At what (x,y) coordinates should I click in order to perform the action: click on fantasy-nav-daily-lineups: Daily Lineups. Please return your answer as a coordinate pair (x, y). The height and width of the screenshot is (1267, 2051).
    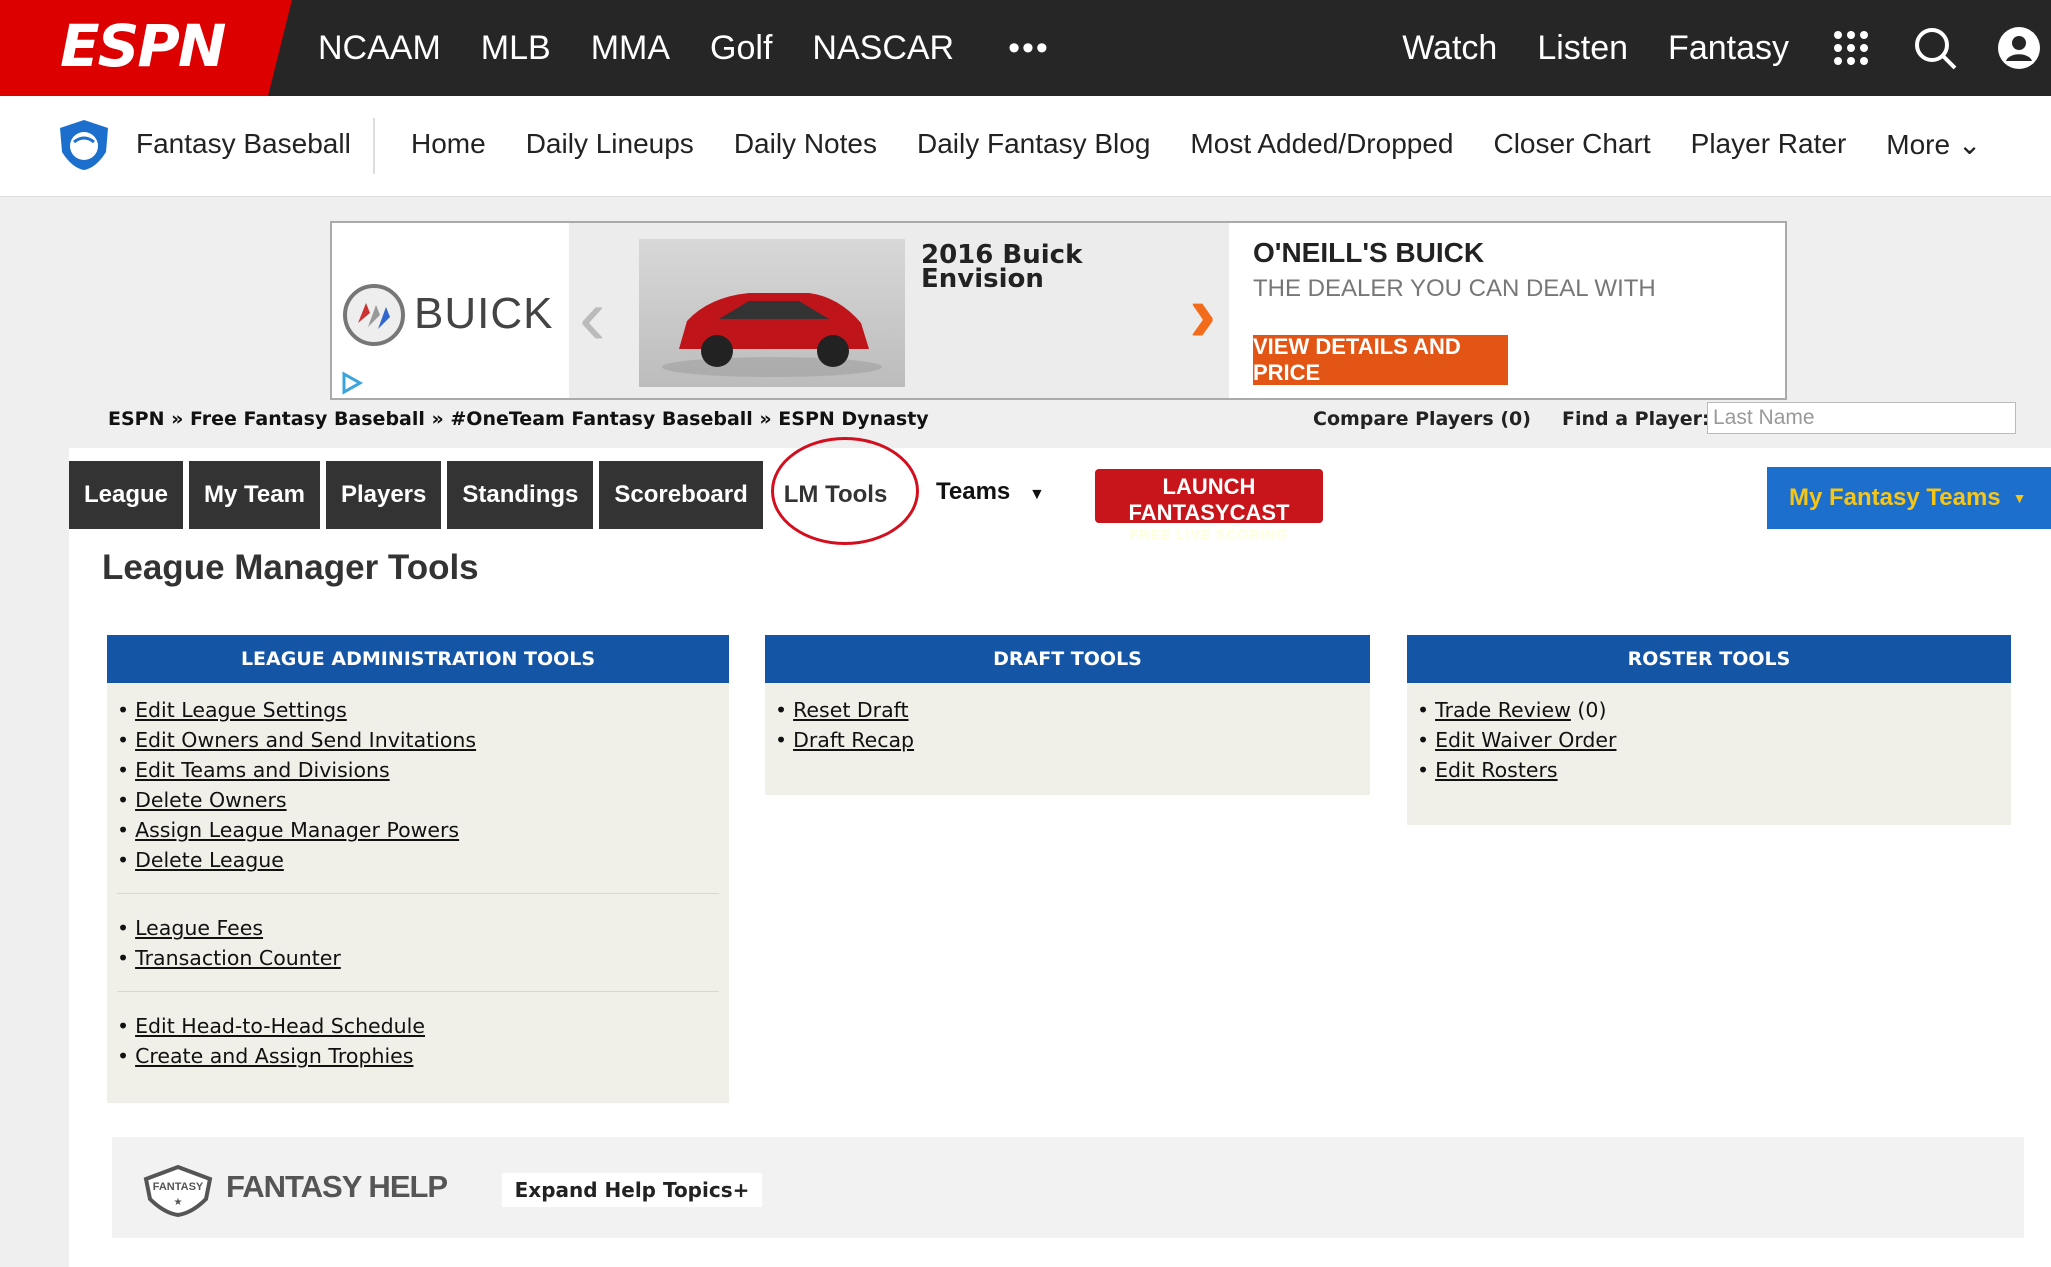
    Looking at the image, I should click on (610, 144).